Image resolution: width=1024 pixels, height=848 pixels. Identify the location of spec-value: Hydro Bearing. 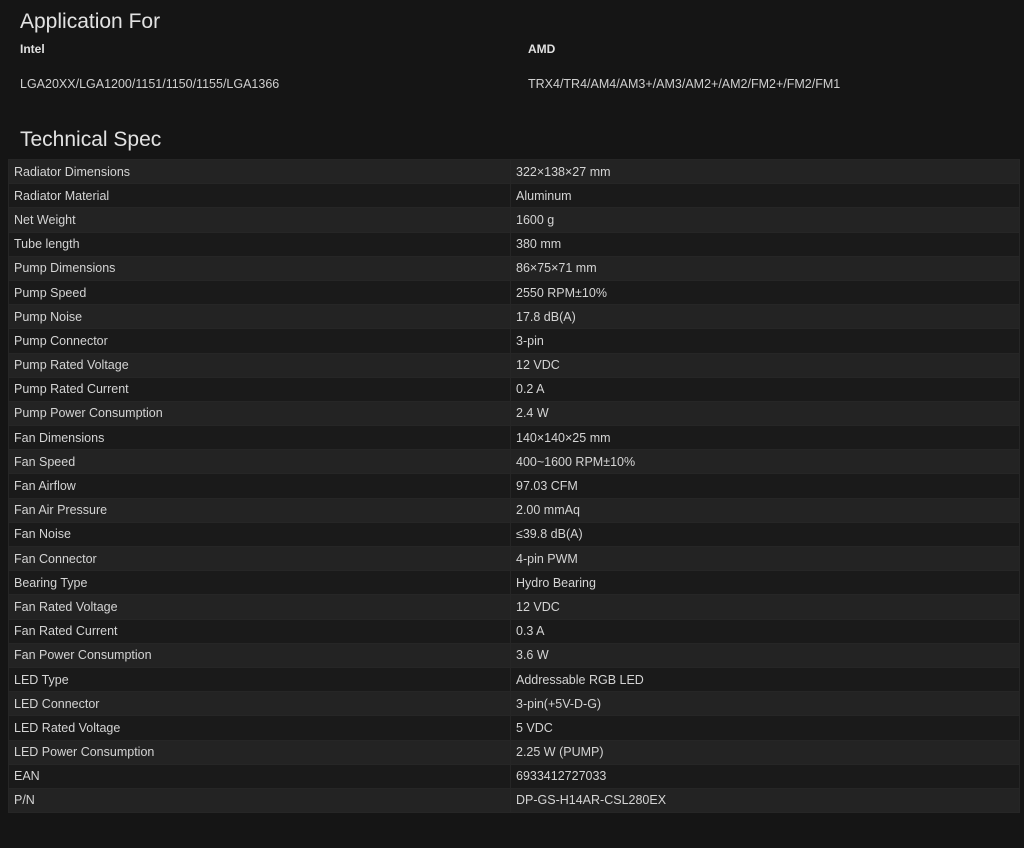
(765, 583).